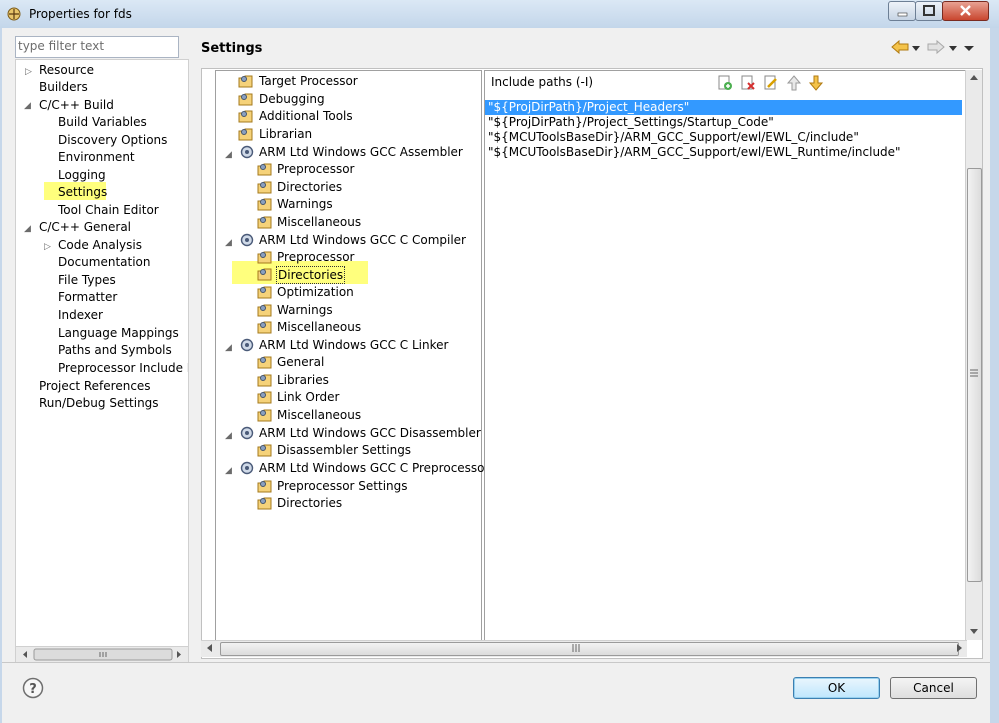  Describe the element at coordinates (306, 116) in the screenshot. I see `tree-node-label: Additional Tools` at that location.